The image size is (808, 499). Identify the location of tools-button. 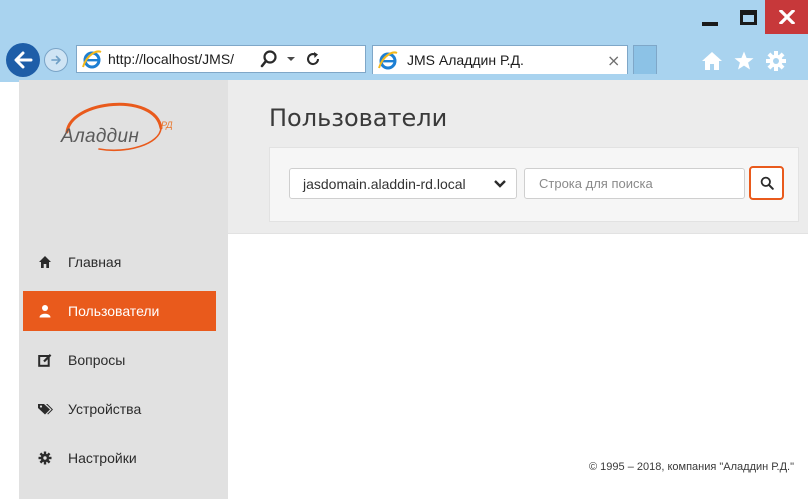
(776, 61).